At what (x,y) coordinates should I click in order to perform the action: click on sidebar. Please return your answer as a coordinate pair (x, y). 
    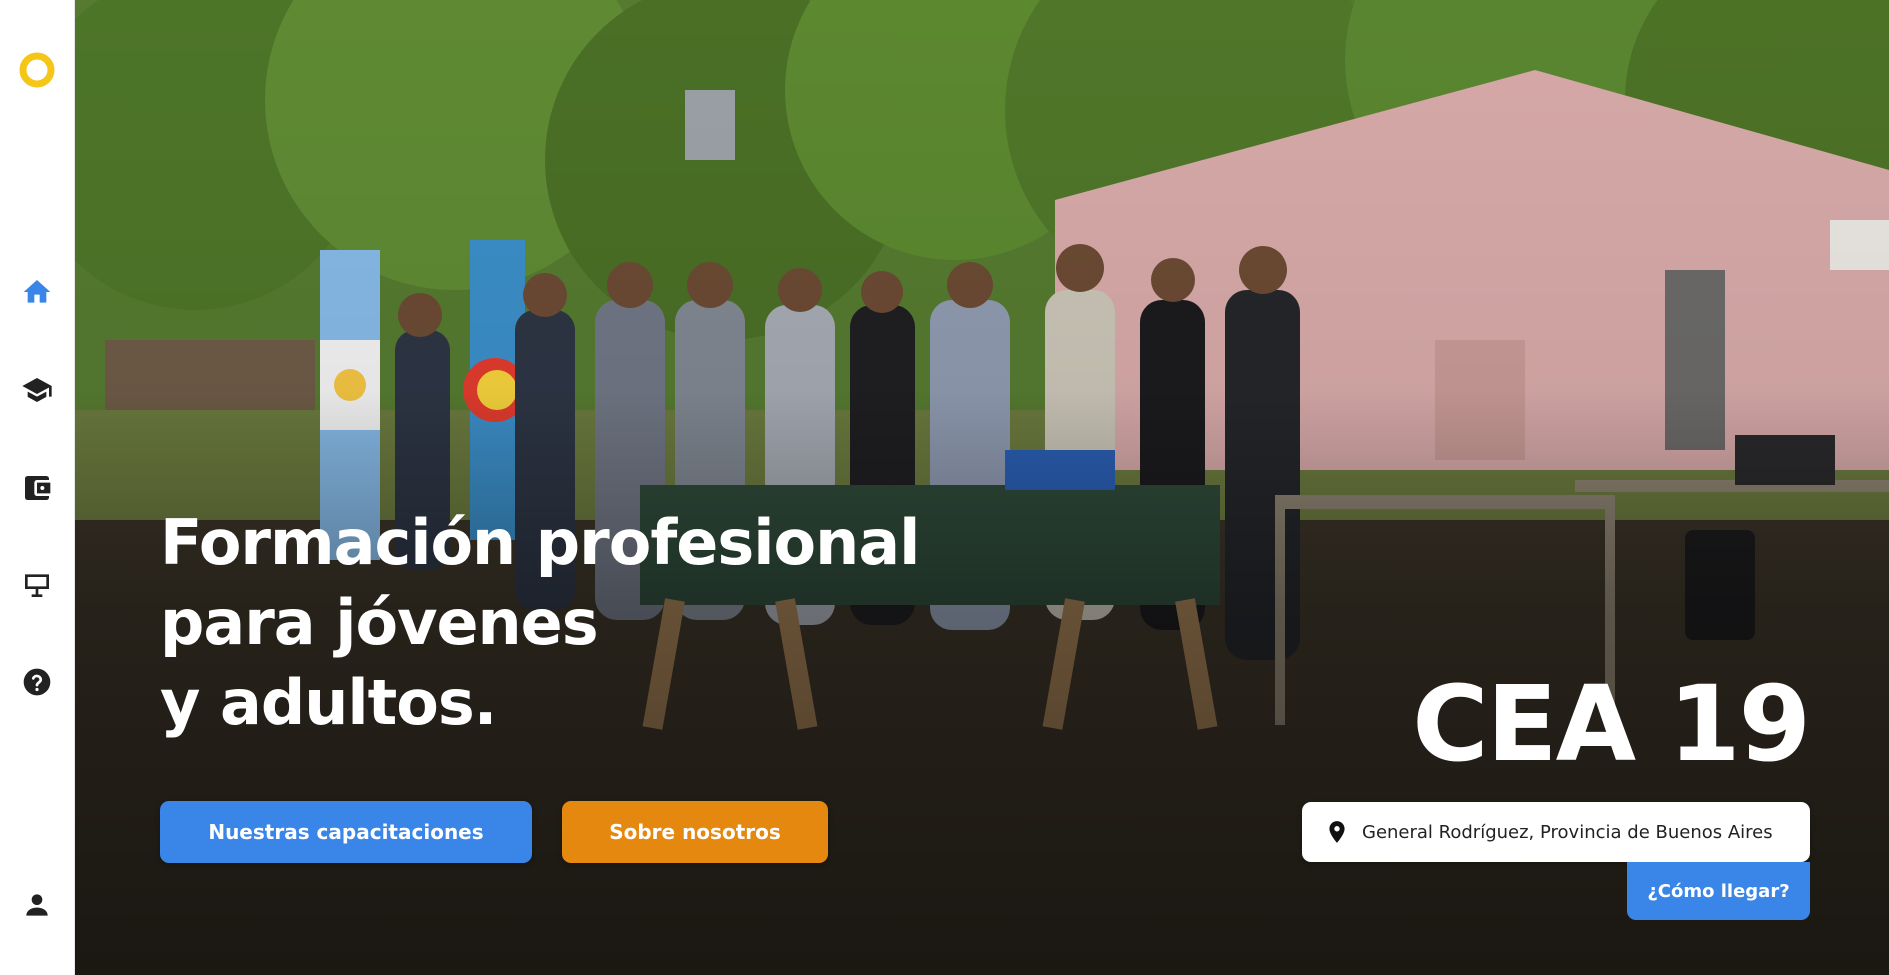
    Looking at the image, I should click on (37, 487).